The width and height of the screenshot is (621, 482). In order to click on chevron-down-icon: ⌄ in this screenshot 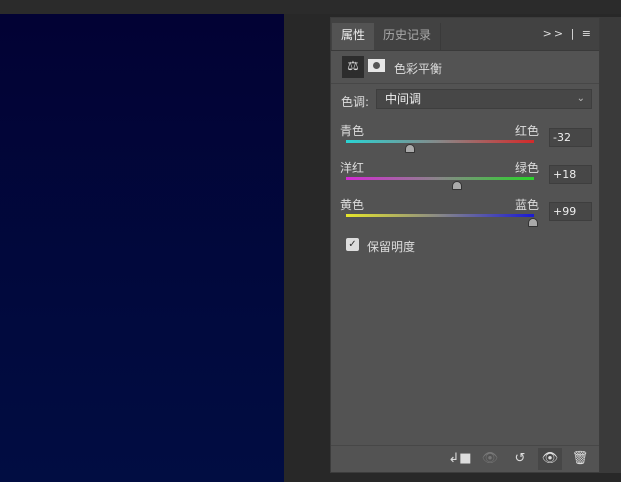, I will do `click(580, 98)`.